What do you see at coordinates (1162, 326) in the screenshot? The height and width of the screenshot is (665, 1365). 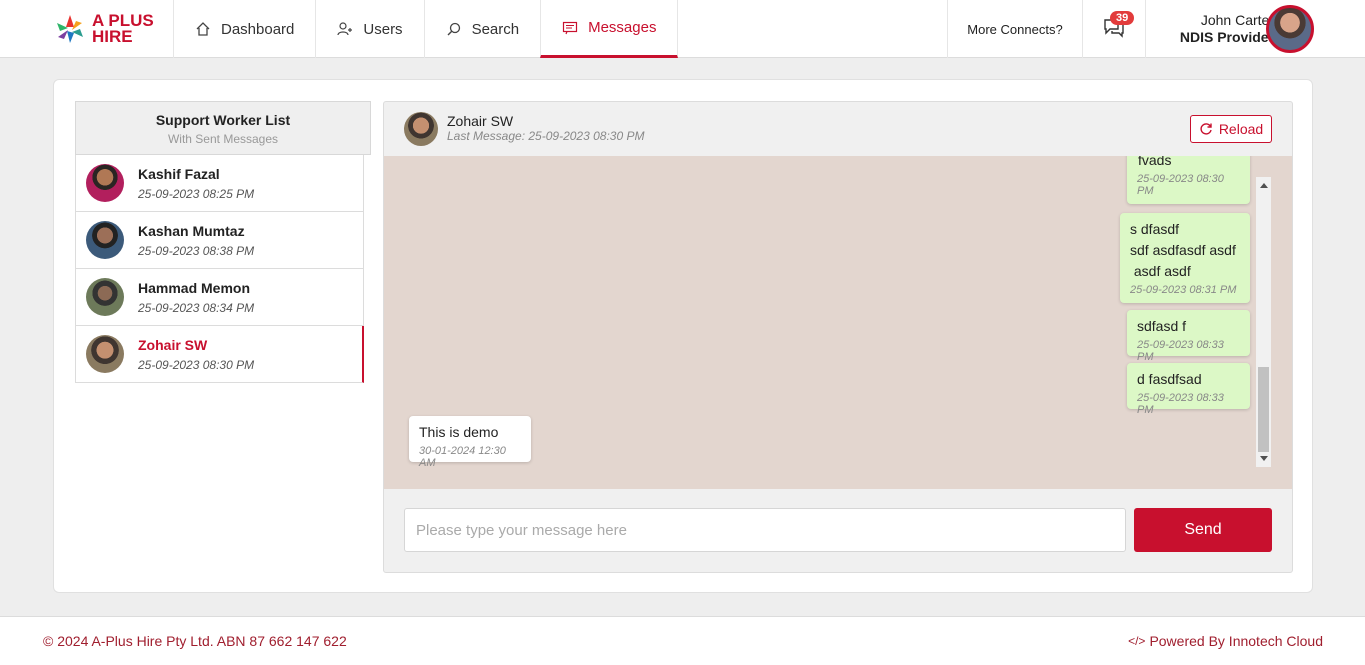 I see `message-text: sdfasd f` at bounding box center [1162, 326].